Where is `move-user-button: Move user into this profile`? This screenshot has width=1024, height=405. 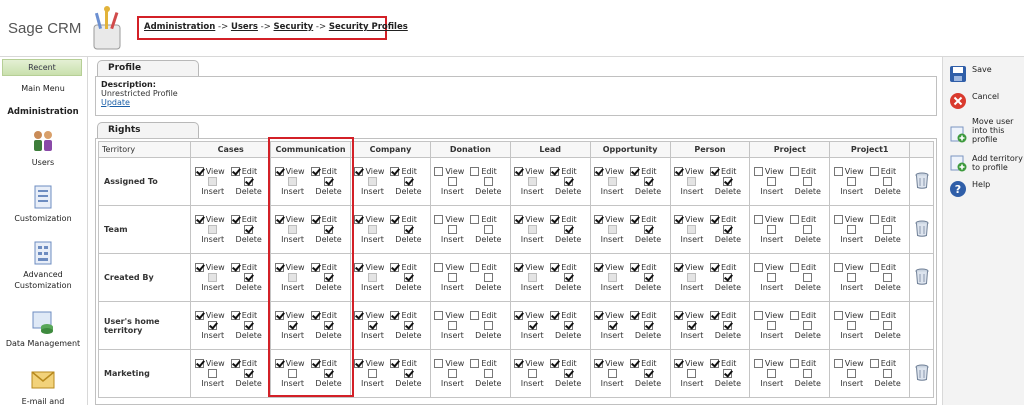
move-user-button: Move user into this profile is located at coordinates (986, 130).